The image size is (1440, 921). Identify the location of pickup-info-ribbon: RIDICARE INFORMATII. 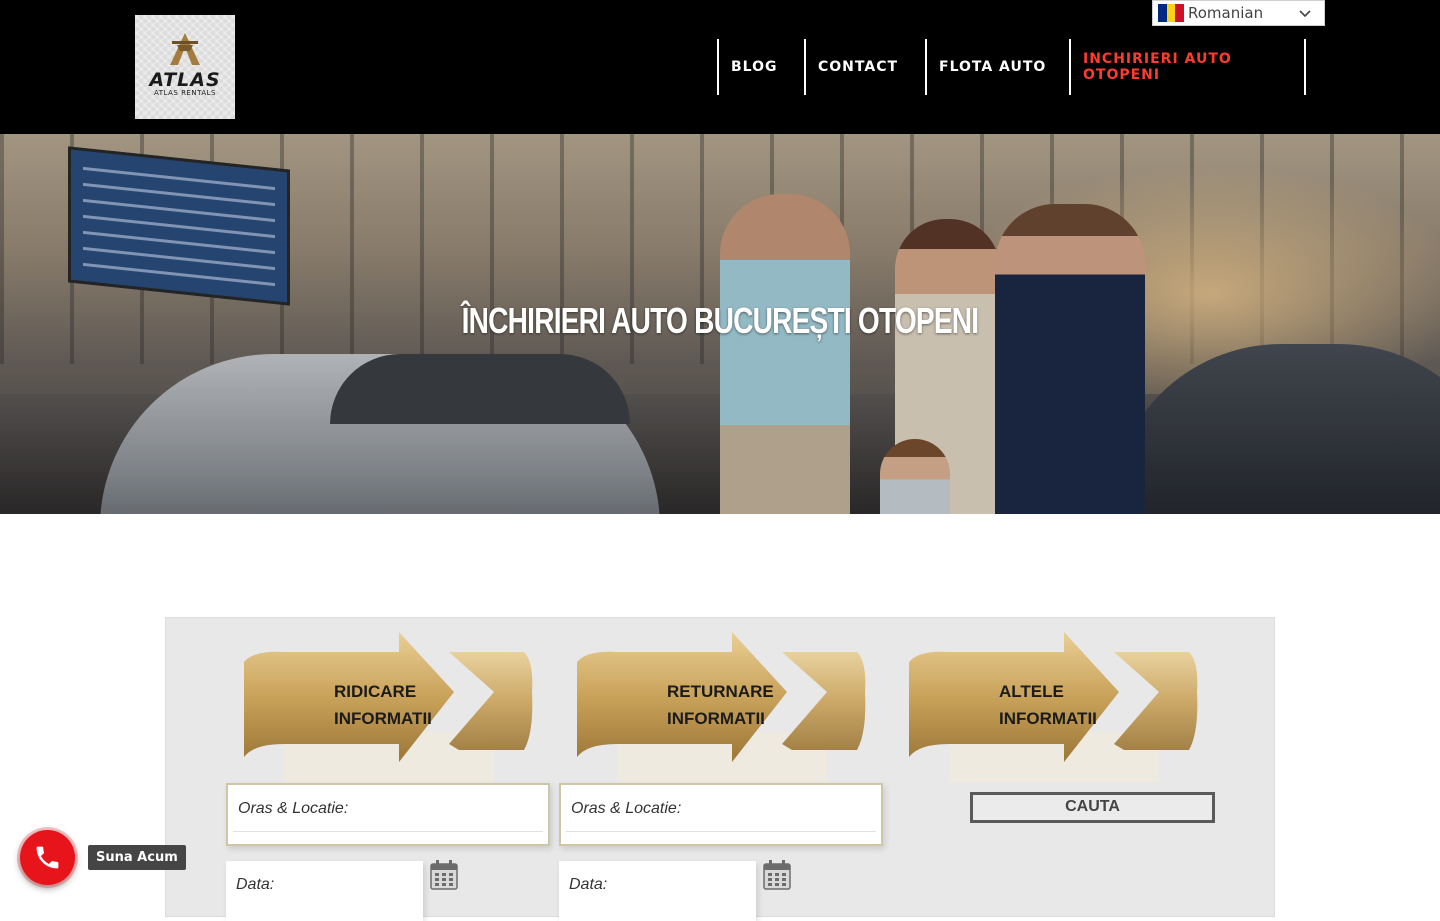
(394, 708).